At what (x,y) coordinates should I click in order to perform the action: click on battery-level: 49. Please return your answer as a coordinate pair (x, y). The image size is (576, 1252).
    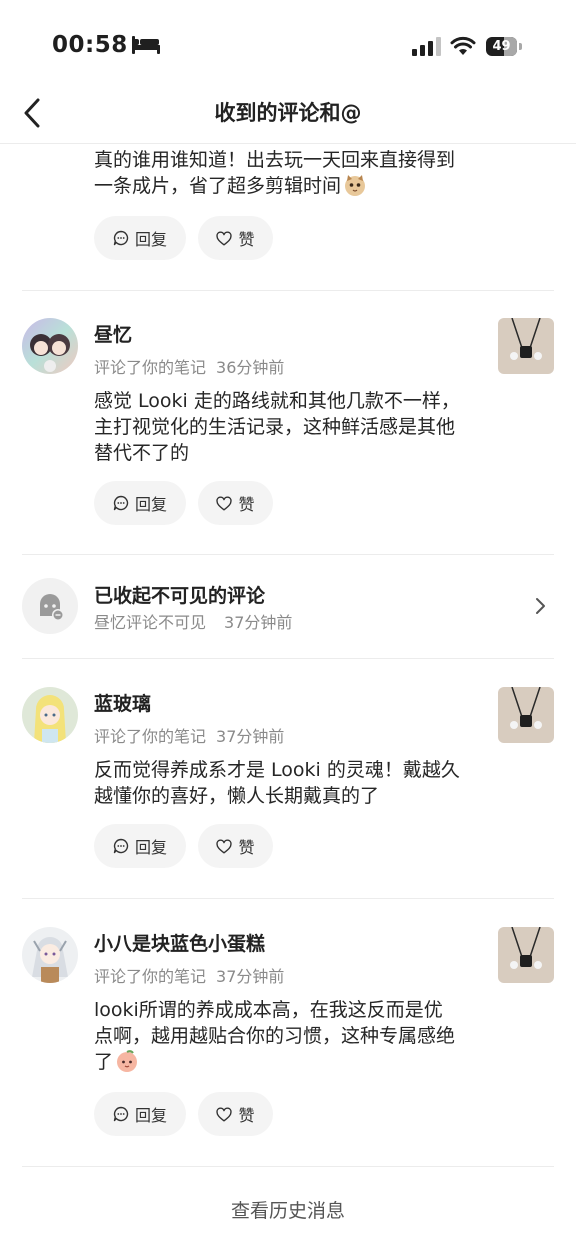
    Looking at the image, I should click on (501, 46).